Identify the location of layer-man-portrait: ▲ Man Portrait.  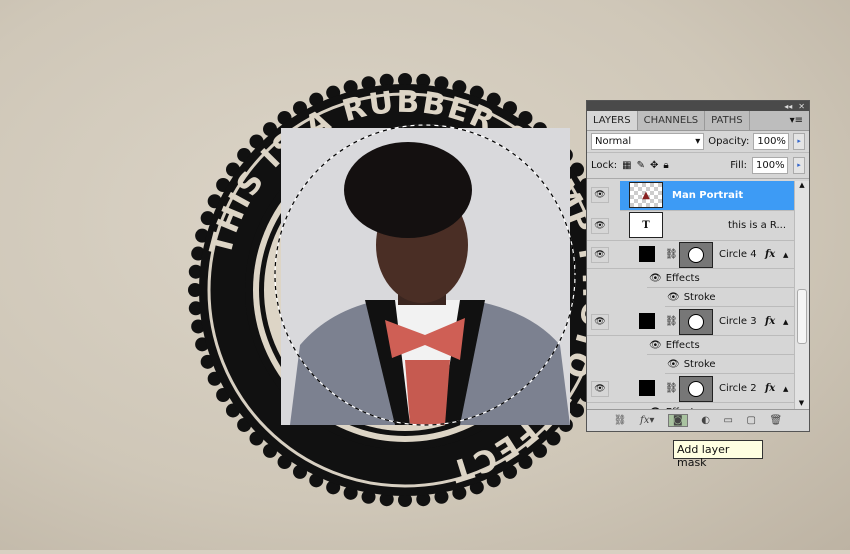
(707, 196).